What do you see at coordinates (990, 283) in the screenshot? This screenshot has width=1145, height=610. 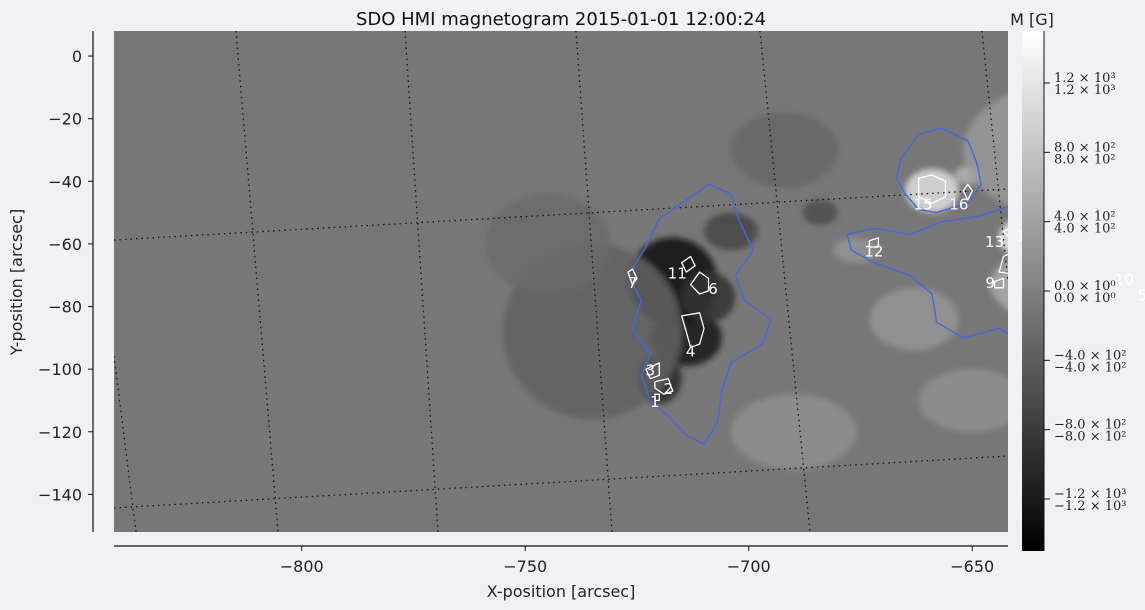 I see `region-label: 9` at bounding box center [990, 283].